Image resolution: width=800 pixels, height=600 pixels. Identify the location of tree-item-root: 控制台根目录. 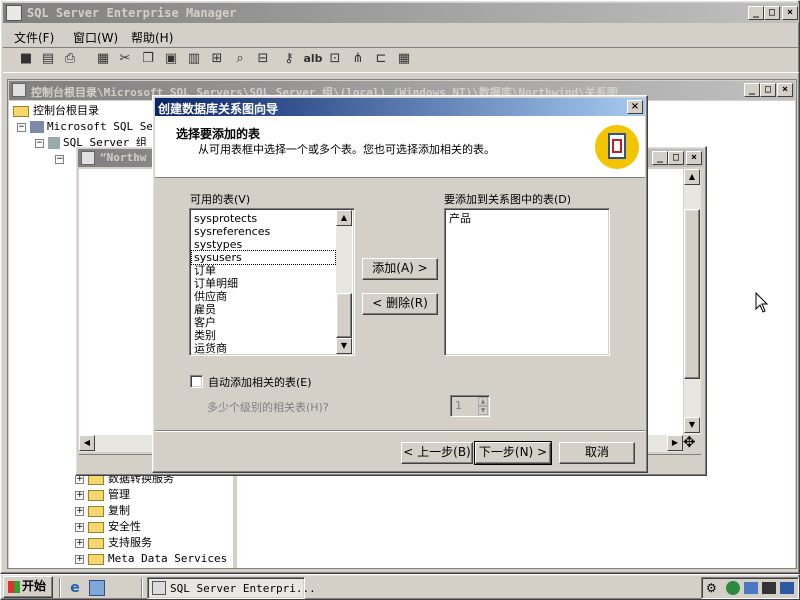
(56, 111).